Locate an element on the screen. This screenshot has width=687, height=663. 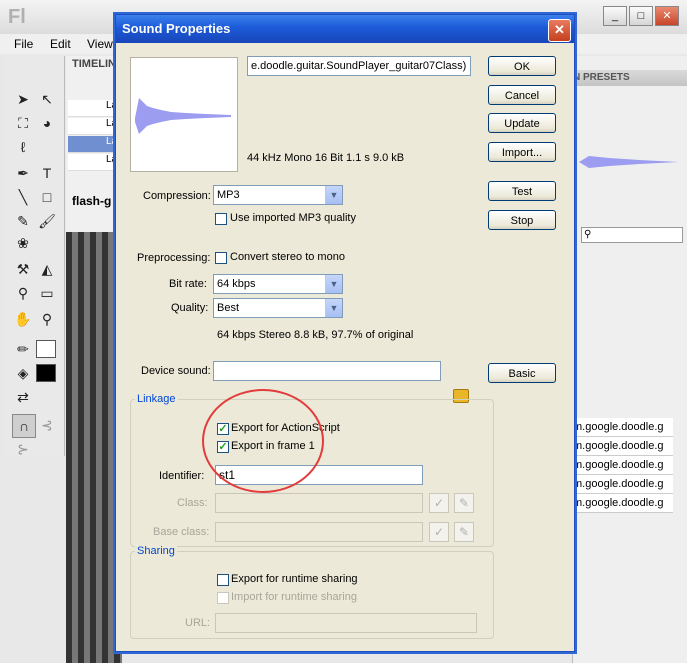
quality-select: Best ▼ is located at coordinates (278, 308).